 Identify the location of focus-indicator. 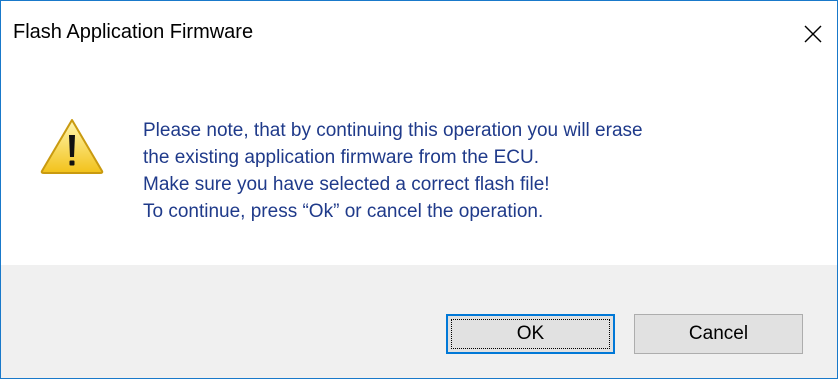
(530, 334).